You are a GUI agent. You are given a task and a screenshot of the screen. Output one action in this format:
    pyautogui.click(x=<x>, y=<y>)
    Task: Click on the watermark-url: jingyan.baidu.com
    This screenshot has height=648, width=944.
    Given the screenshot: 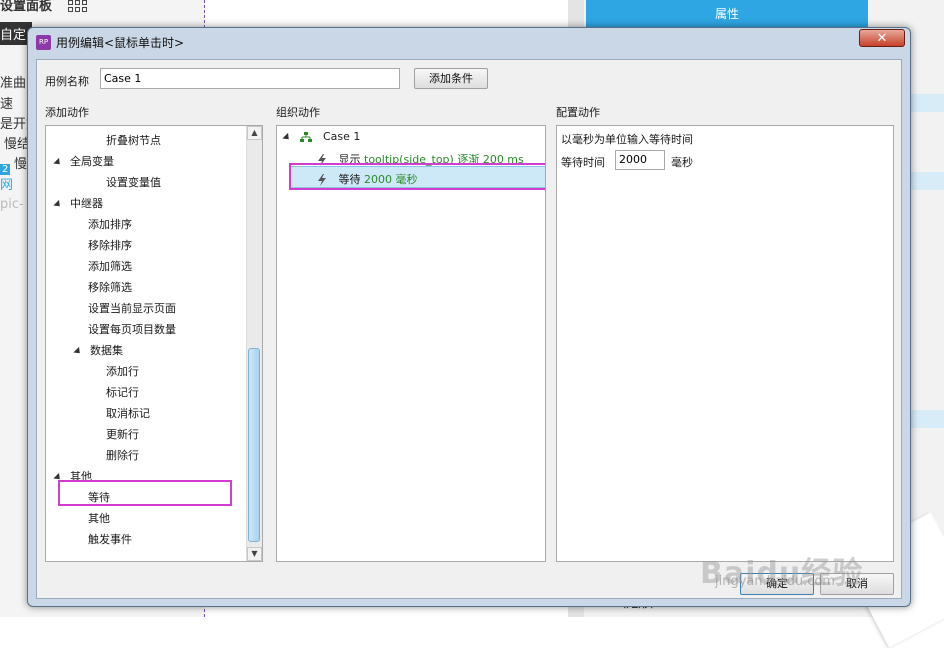 What is the action you would take?
    pyautogui.click(x=775, y=581)
    